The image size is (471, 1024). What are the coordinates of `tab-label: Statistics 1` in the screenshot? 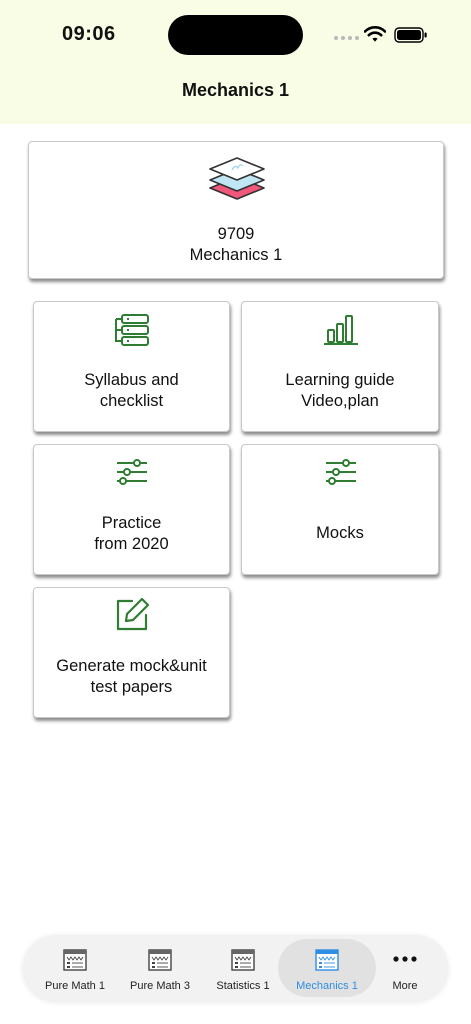 It's located at (243, 986).